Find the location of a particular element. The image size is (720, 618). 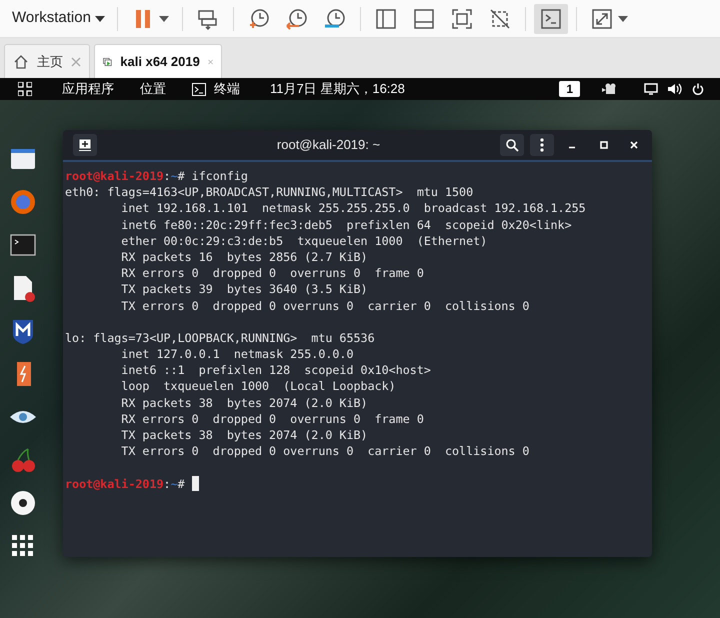

sidebar-panel-icon is located at coordinates (386, 18).